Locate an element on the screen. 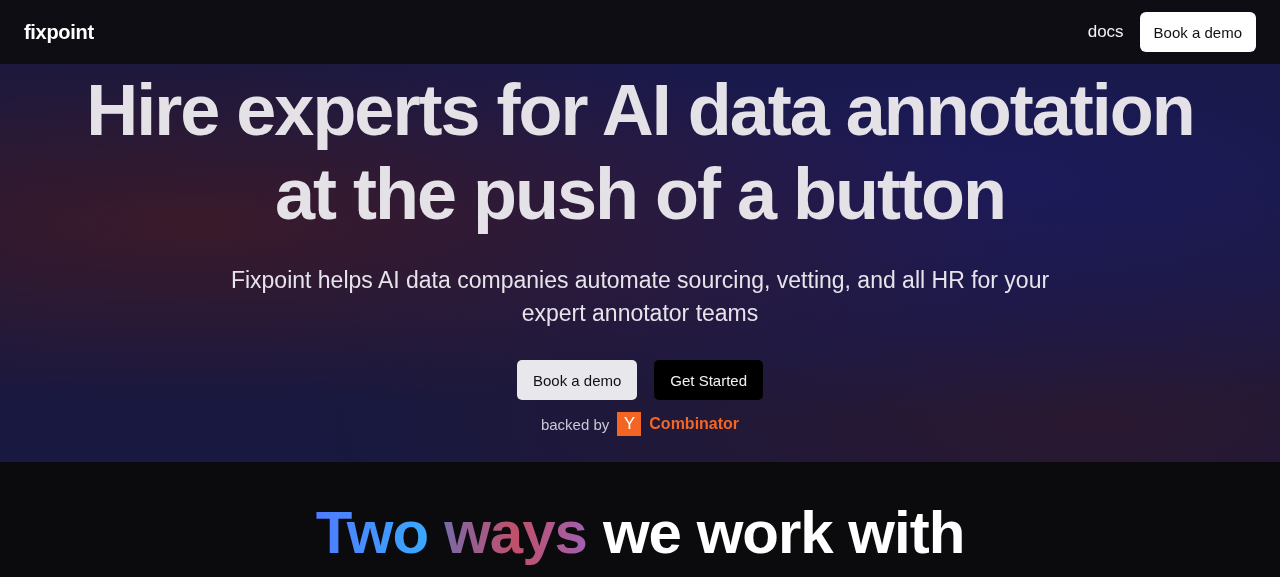  hero-title: Hire experts for AI data annotation is located at coordinates (640, 110).